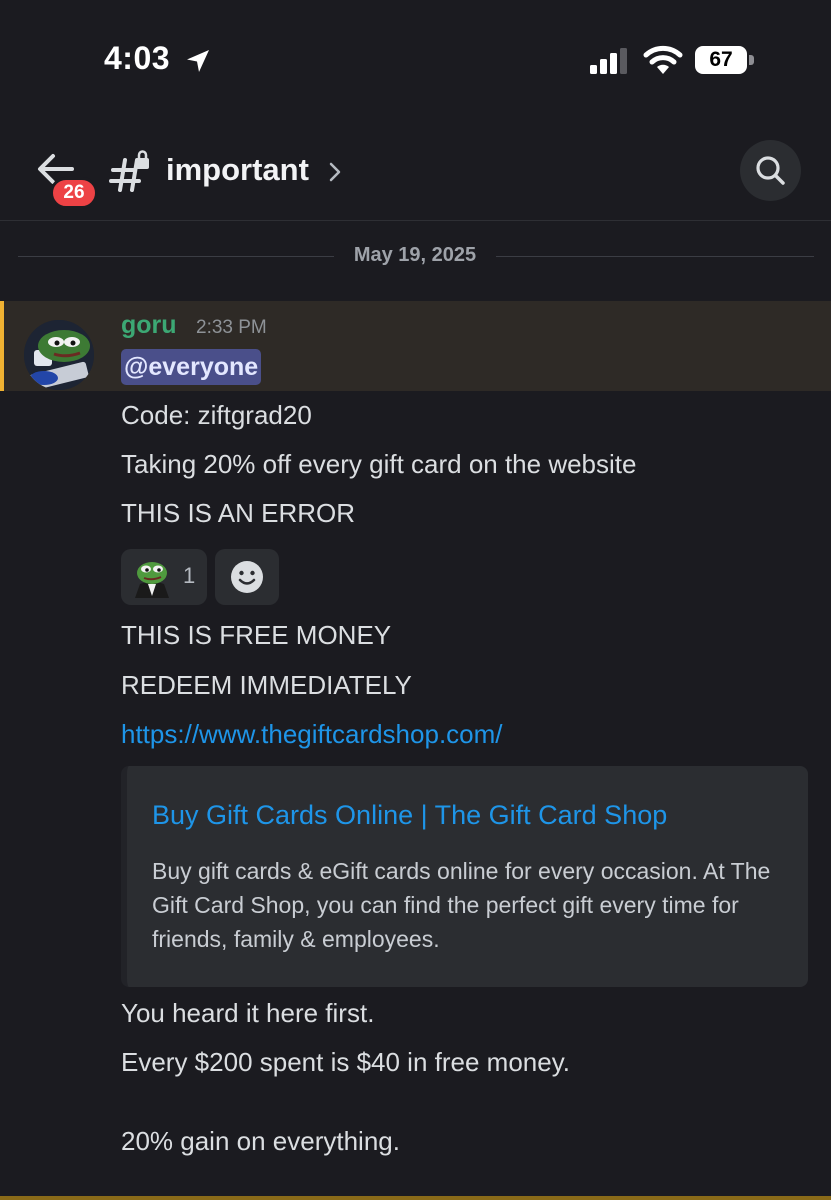 The width and height of the screenshot is (831, 1200). Describe the element at coordinates (345, 1062) in the screenshot. I see `message-line: Every $200 spent is $40 in free money.` at that location.